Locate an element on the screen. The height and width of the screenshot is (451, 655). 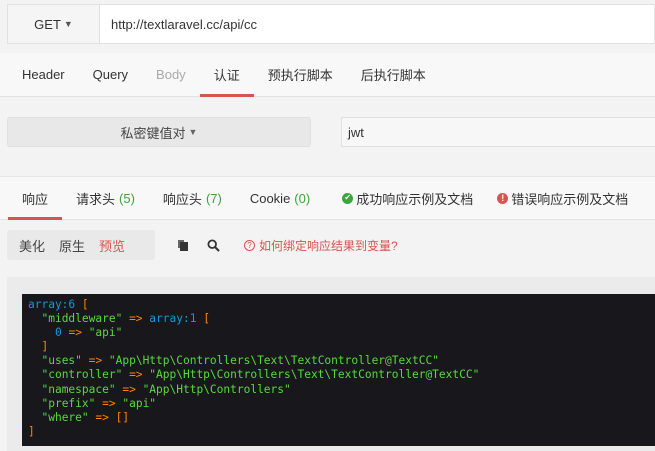
auth-type-select: 私密键值对 ▼ is located at coordinates (159, 132).